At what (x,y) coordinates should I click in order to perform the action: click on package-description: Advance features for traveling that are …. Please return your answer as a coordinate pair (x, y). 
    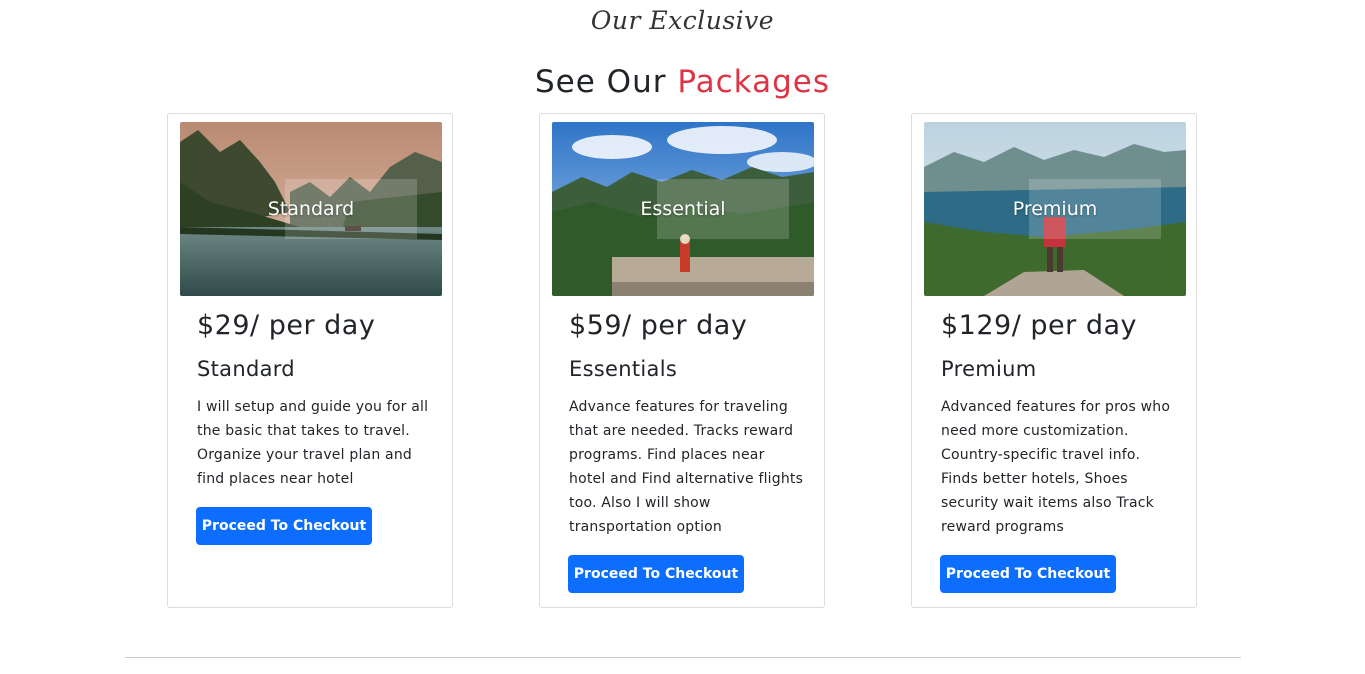
    Looking at the image, I should click on (686, 467).